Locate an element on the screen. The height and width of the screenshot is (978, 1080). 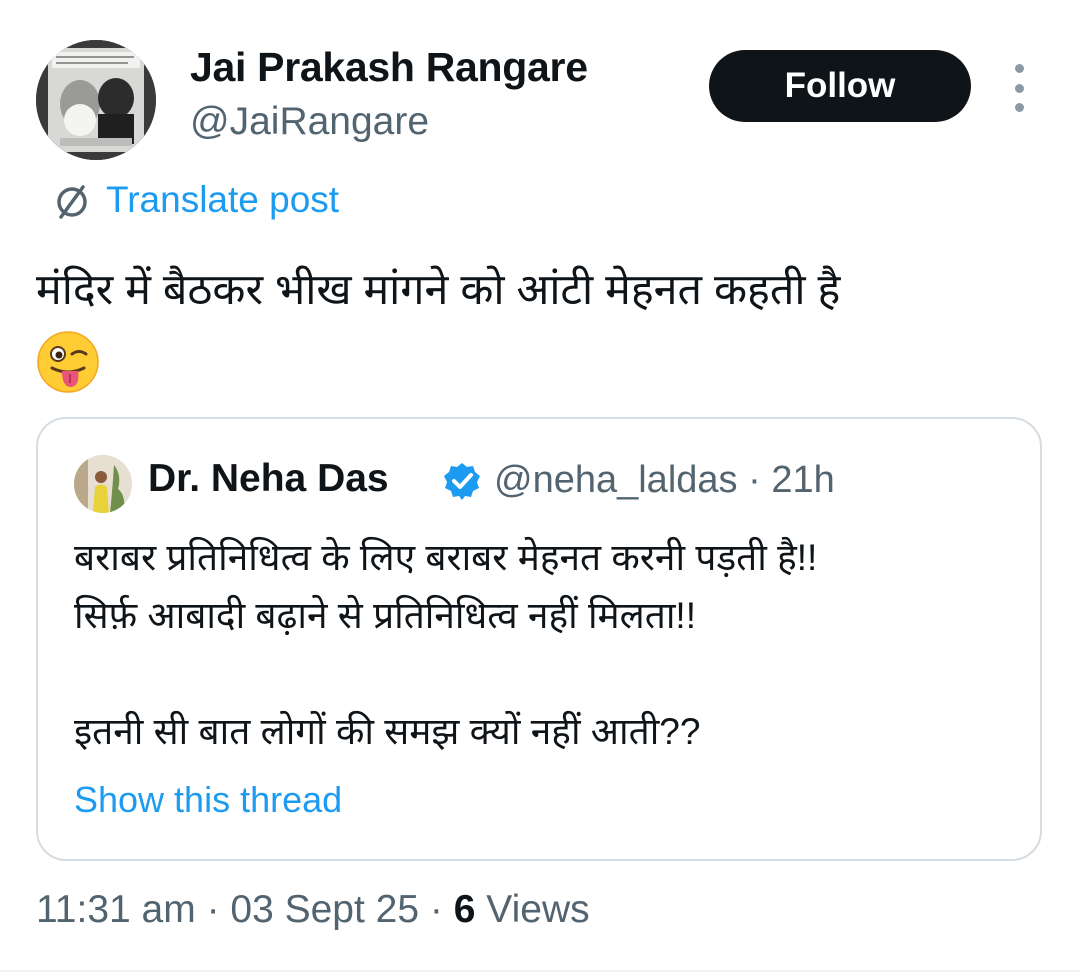
translate-post-label: Translate post is located at coordinates (223, 199).